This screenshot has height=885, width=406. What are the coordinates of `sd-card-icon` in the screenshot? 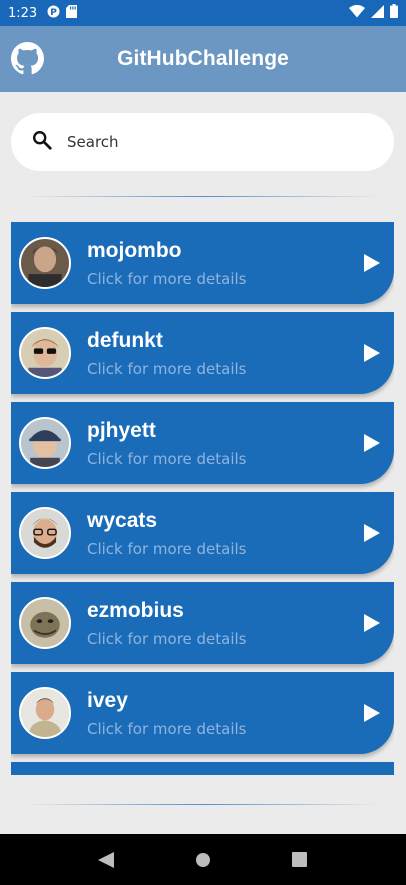 It's located at (72, 13).